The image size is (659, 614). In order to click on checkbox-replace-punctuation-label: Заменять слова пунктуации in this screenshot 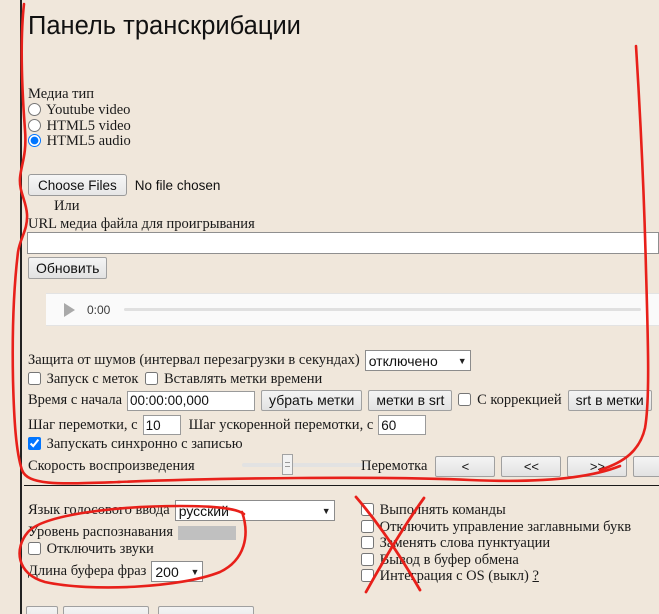, I will do `click(465, 543)`.